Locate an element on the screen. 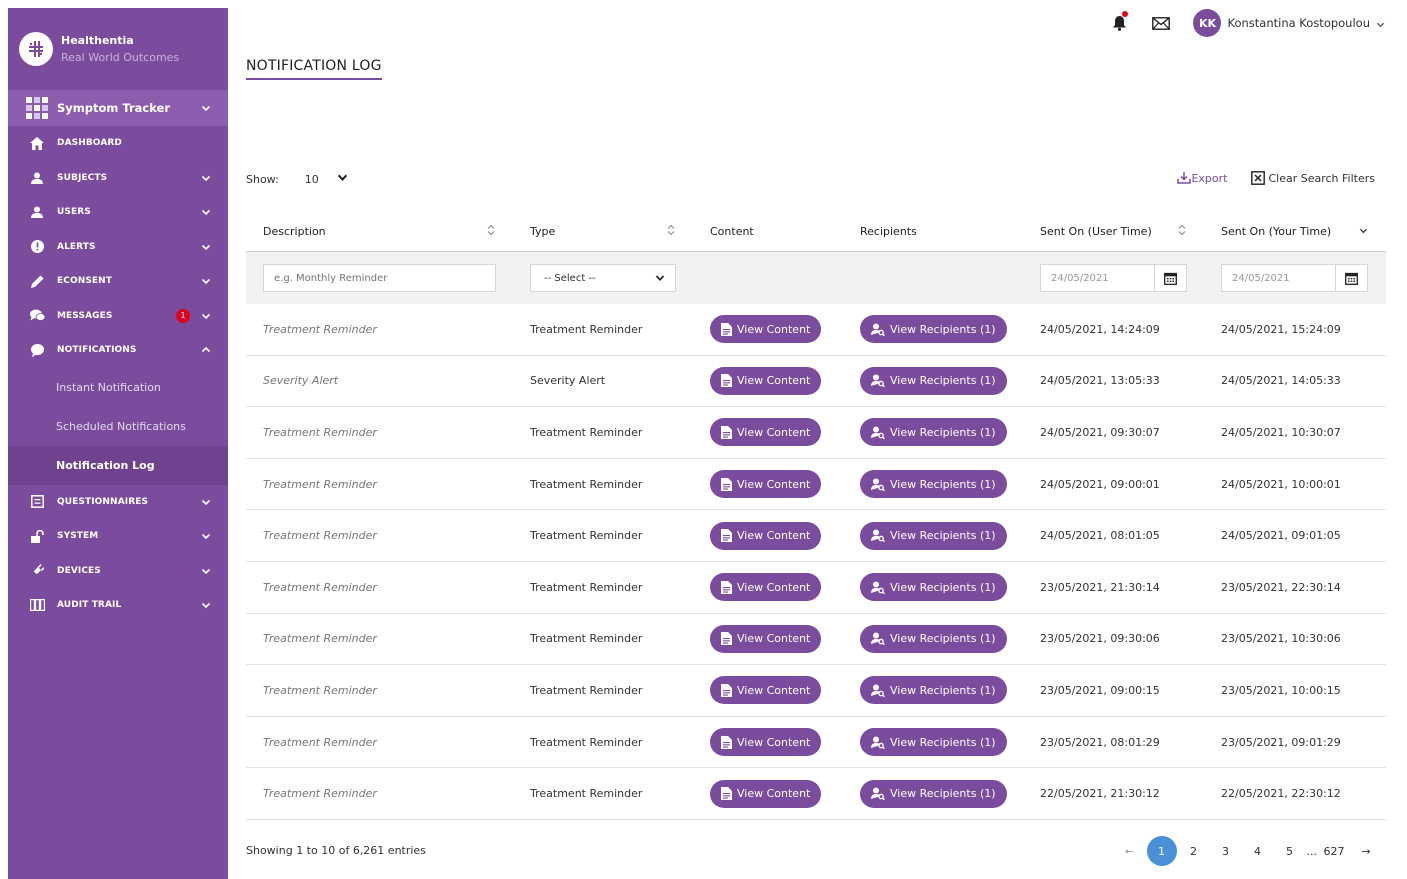  pagination-page: 4 is located at coordinates (1258, 851).